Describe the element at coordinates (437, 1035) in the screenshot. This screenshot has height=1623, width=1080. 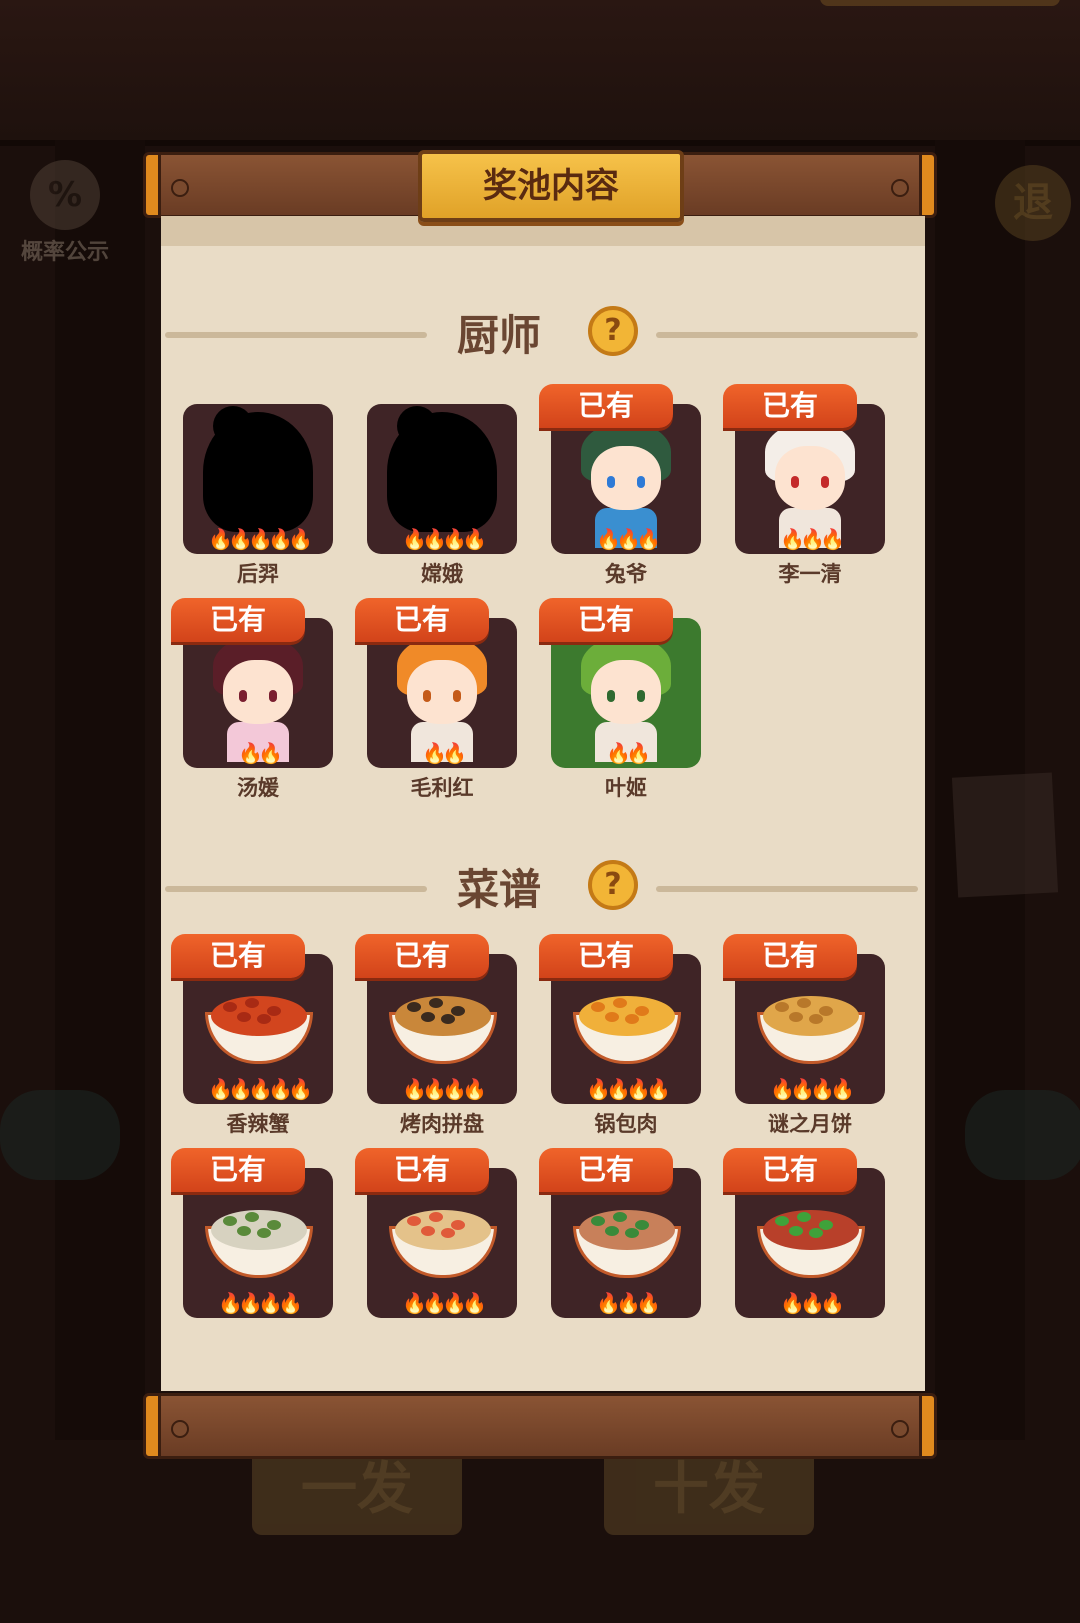
I see `recipe-slot: 已有 🔥🔥🔥🔥 烤肉拼盘` at that location.